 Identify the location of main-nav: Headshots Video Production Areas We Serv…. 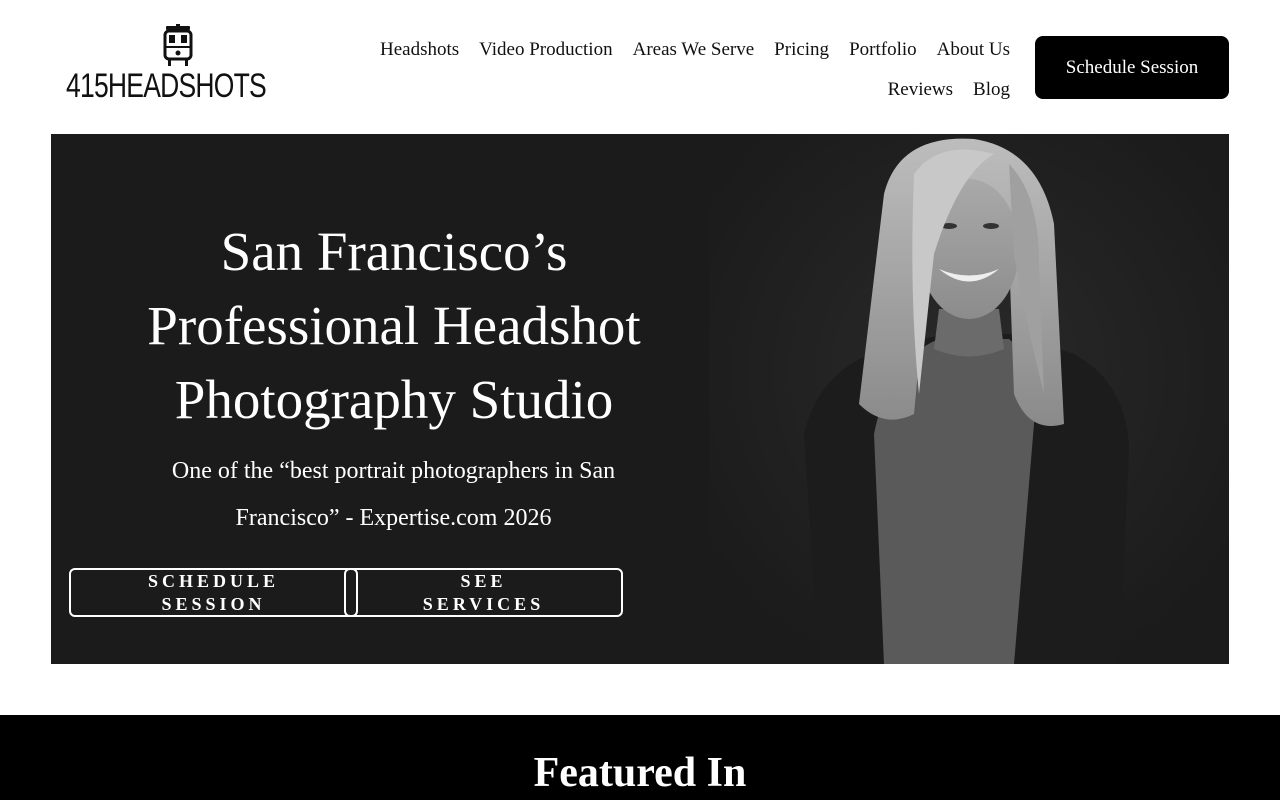
(670, 70).